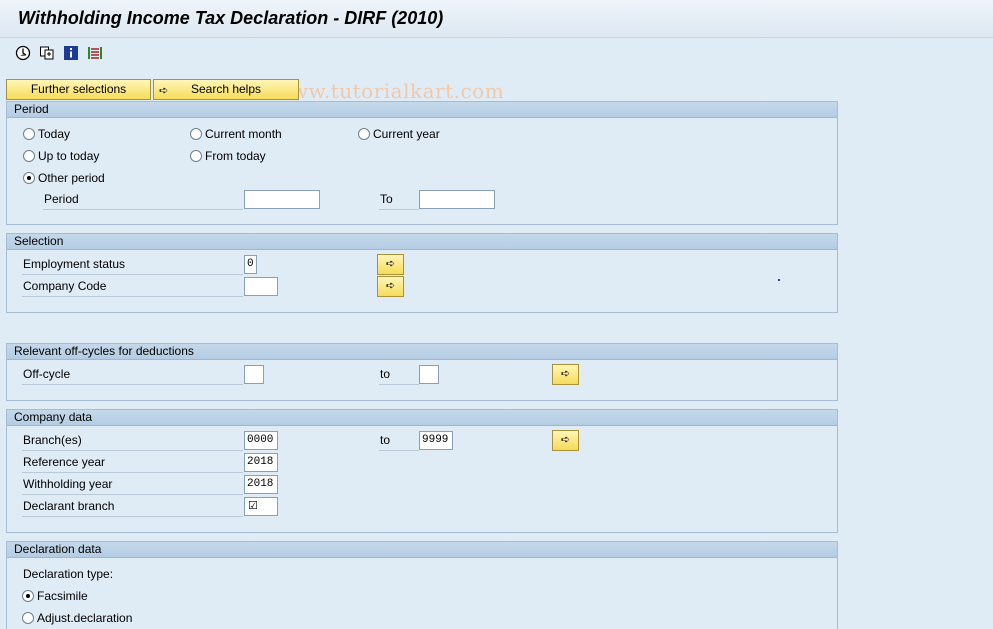  Describe the element at coordinates (132, 441) in the screenshot. I see `branches-label: Branch(es)` at that location.